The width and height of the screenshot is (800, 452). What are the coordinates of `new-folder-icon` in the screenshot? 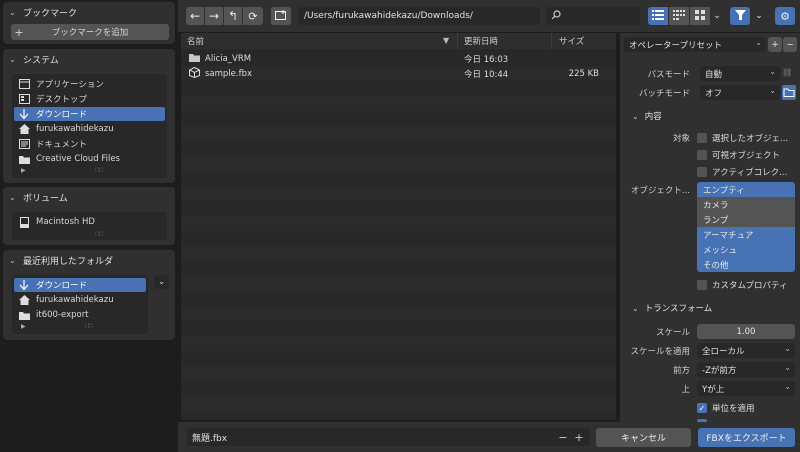 It's located at (281, 16).